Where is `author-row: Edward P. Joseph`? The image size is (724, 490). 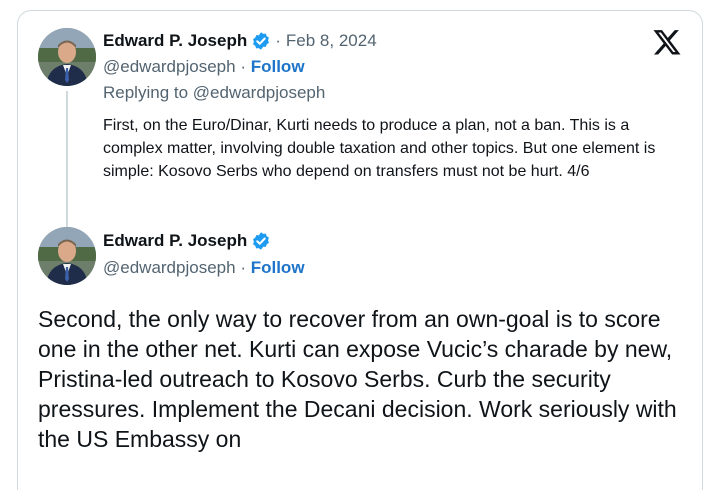
author-row: Edward P. Joseph is located at coordinates (187, 241).